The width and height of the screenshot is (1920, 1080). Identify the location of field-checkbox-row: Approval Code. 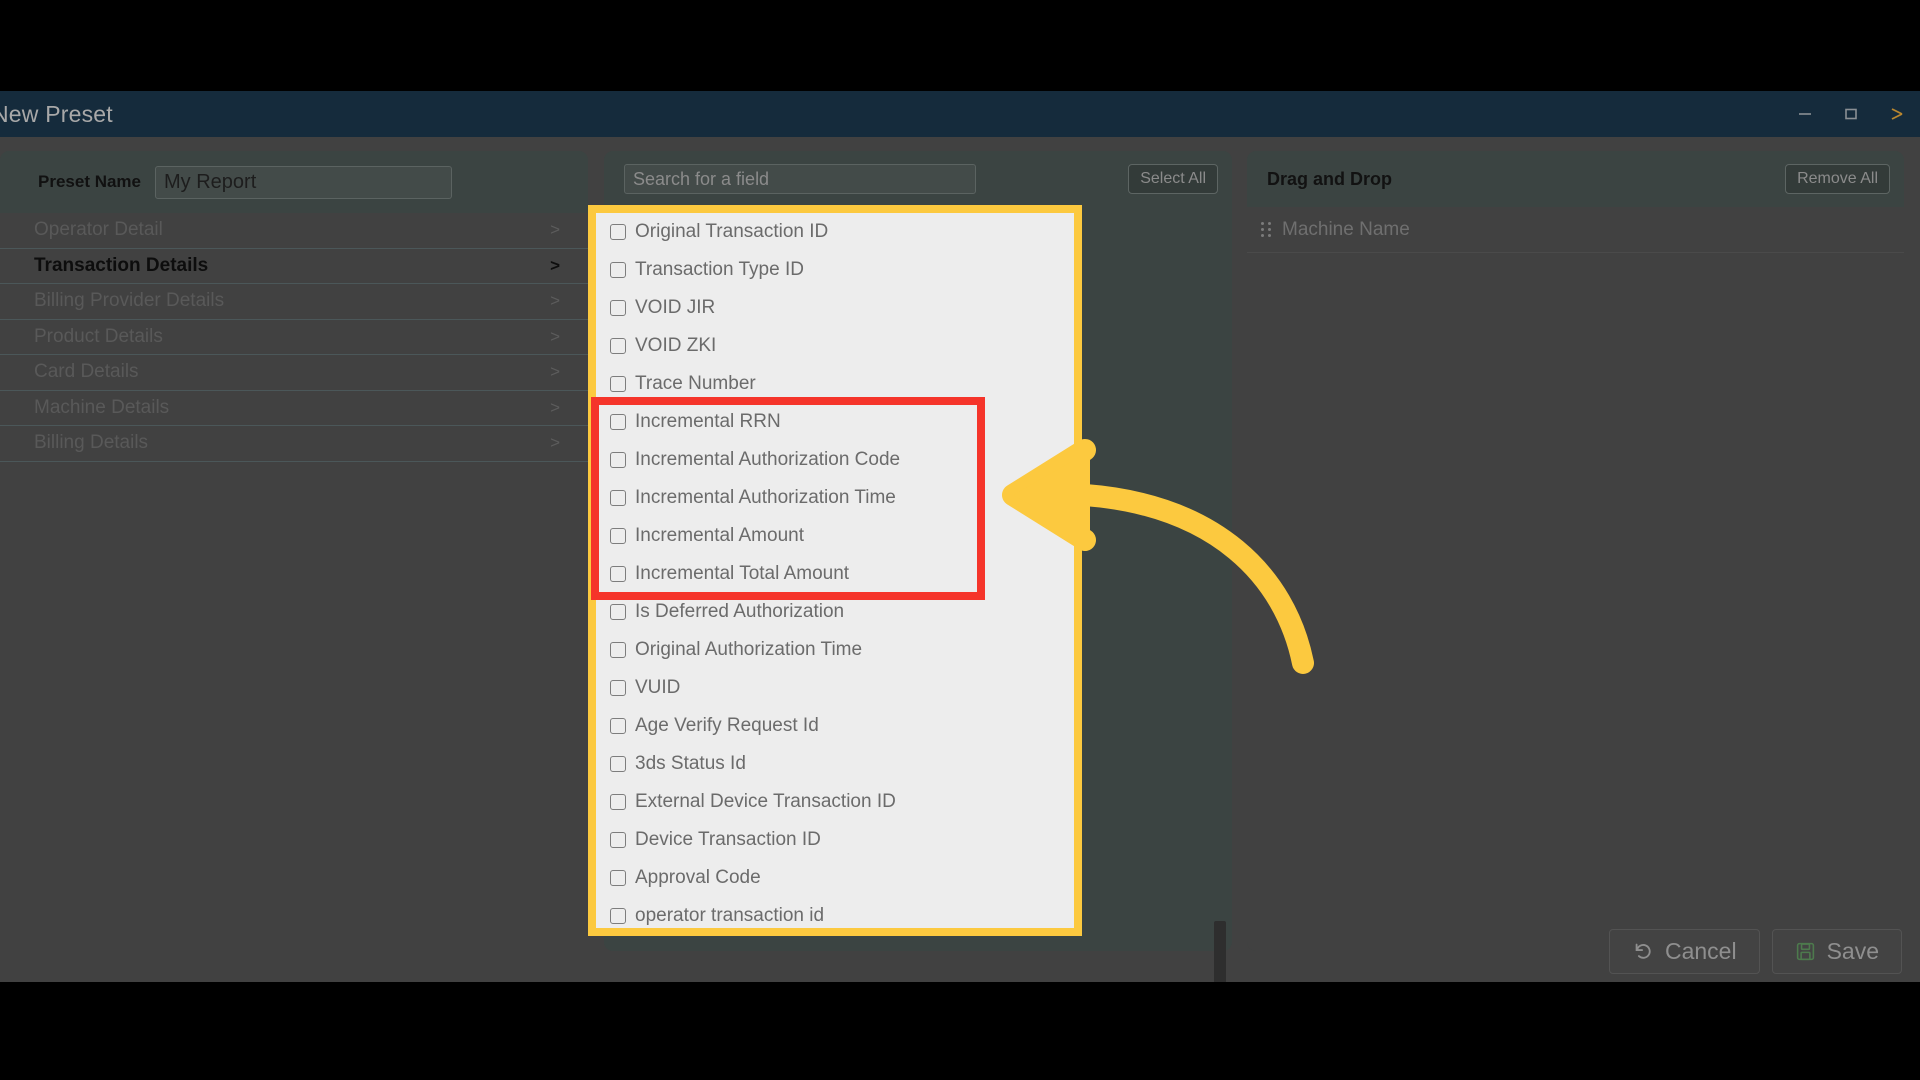
(835, 878).